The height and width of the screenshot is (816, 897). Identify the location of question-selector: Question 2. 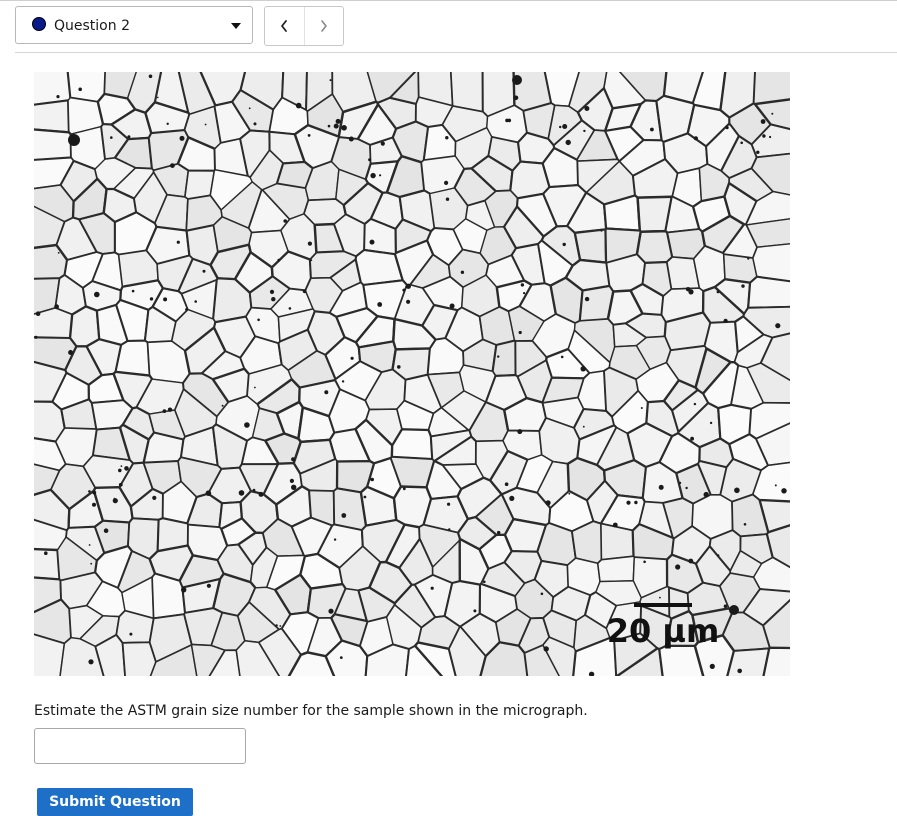
(134, 25).